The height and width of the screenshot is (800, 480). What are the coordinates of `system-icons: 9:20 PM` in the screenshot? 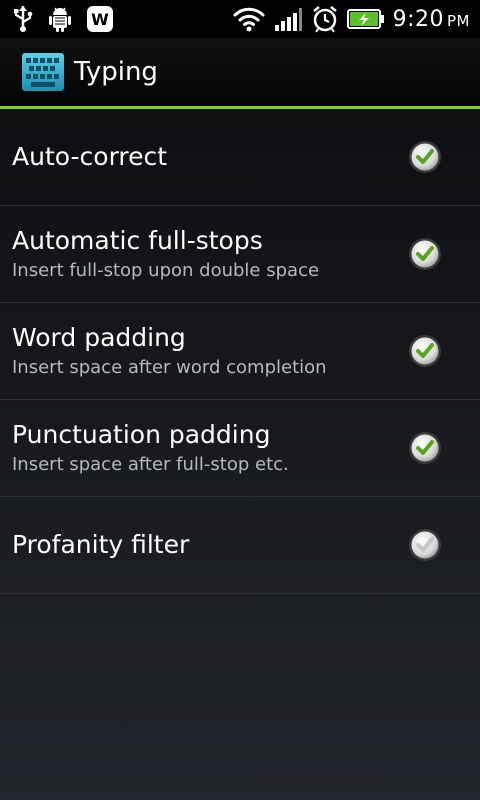 It's located at (351, 19).